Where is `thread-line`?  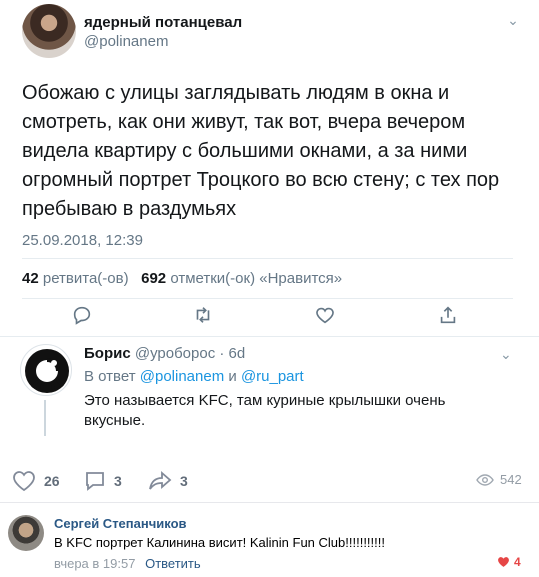 thread-line is located at coordinates (45, 418).